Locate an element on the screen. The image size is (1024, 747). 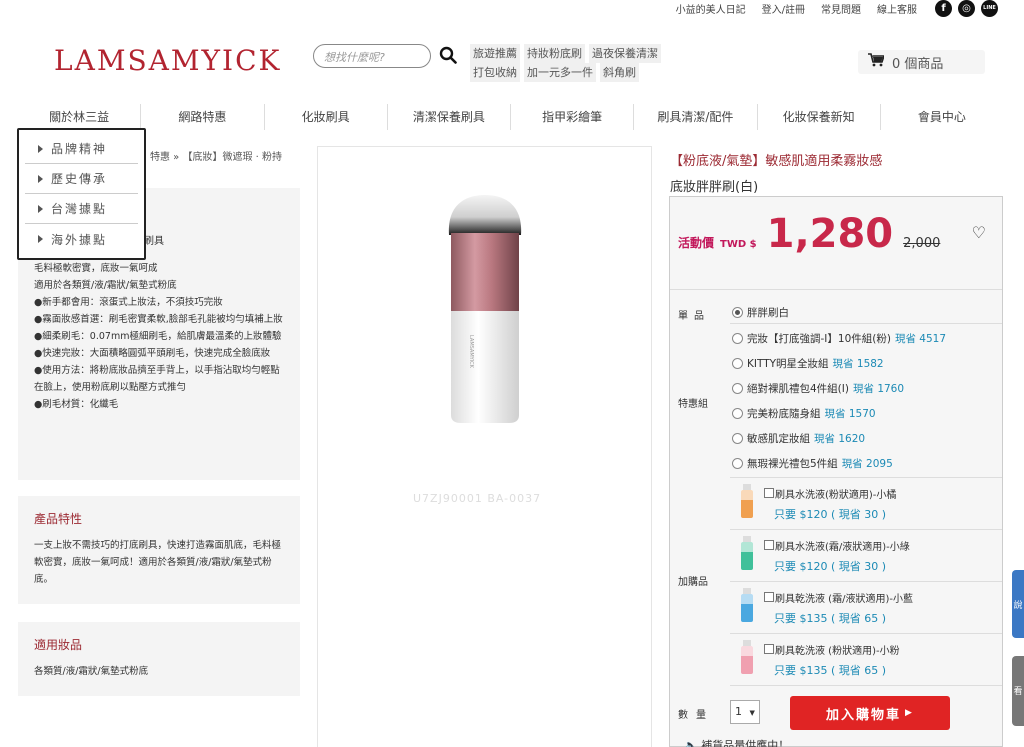
applicable-text: 各類質/液/霜狀/氣墊式粉底 is located at coordinates (91, 671).